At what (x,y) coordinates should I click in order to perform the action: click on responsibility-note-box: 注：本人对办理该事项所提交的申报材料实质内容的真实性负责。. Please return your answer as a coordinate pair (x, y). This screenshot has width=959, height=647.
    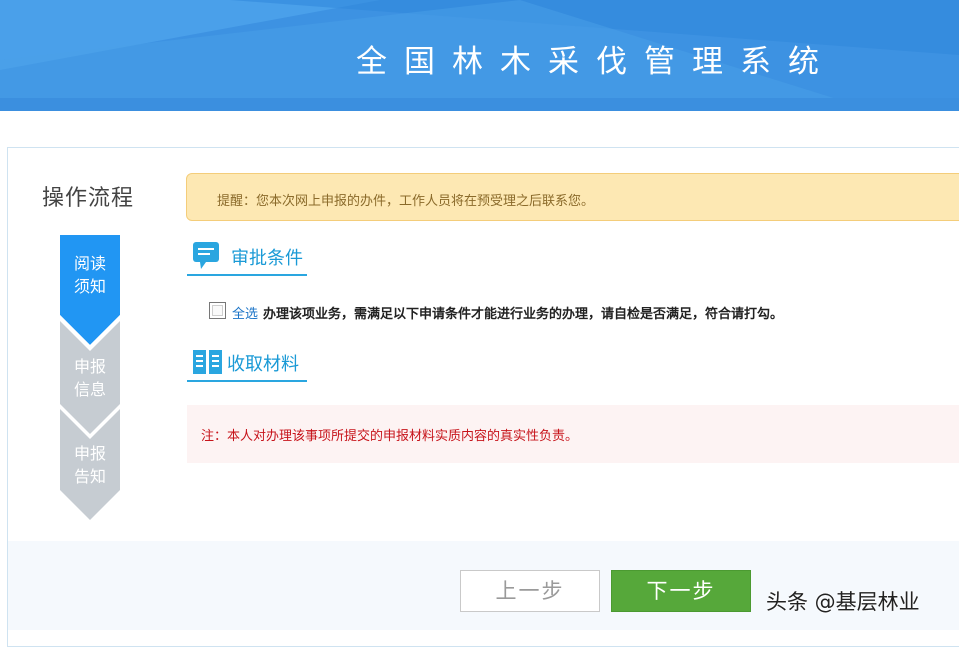
    Looking at the image, I should click on (573, 434).